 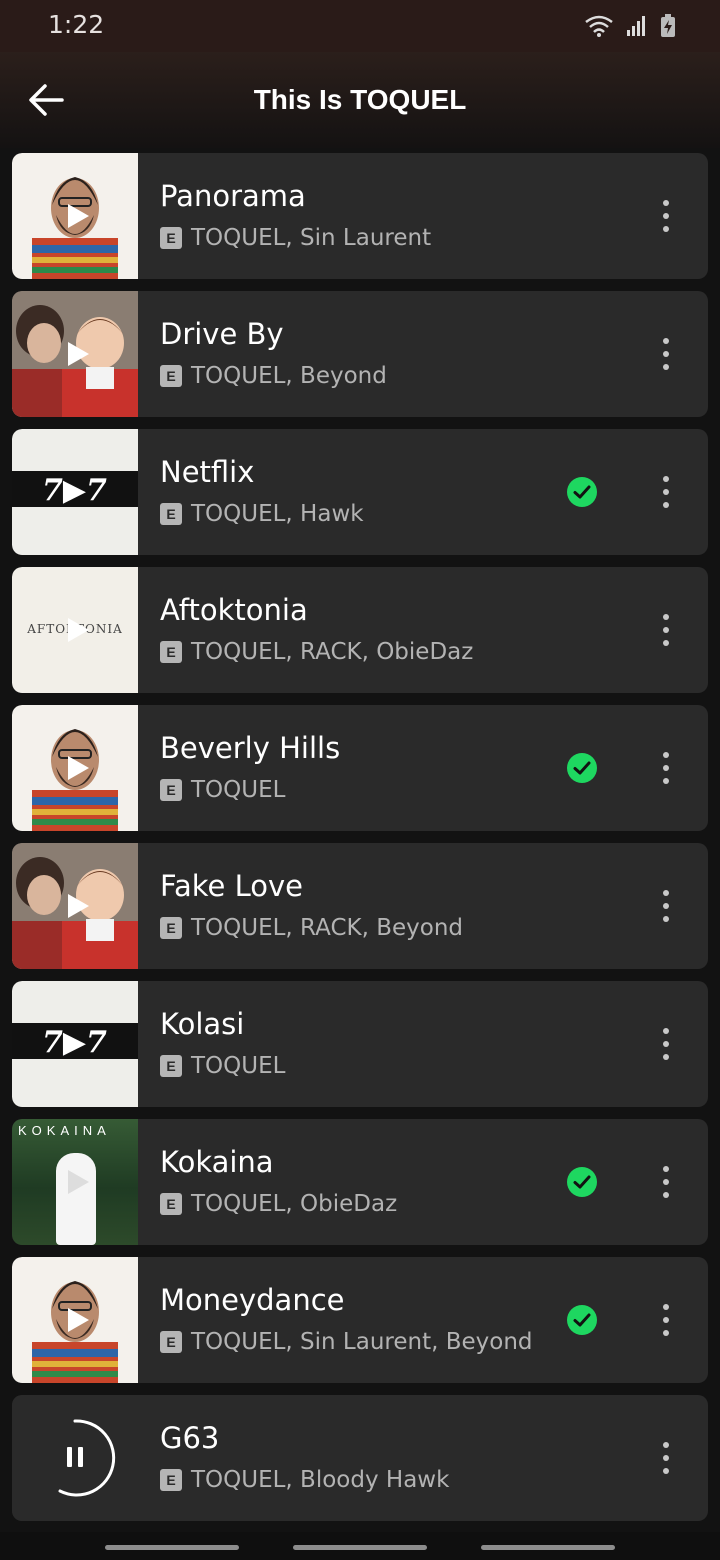 I want to click on track-title: Kokaina, so click(x=217, y=1162).